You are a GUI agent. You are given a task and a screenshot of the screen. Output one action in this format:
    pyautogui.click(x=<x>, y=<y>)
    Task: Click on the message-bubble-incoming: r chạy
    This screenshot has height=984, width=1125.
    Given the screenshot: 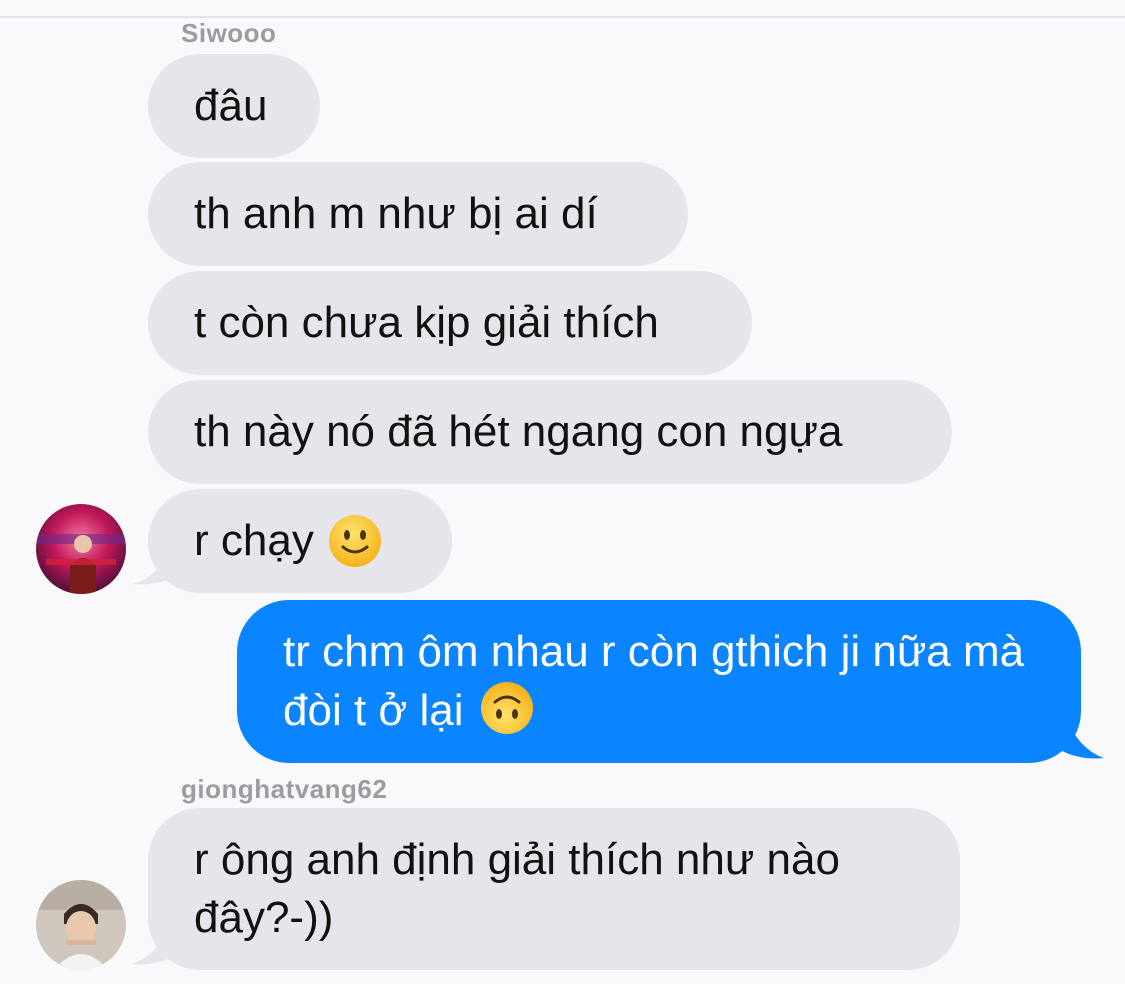 What is the action you would take?
    pyautogui.click(x=300, y=541)
    